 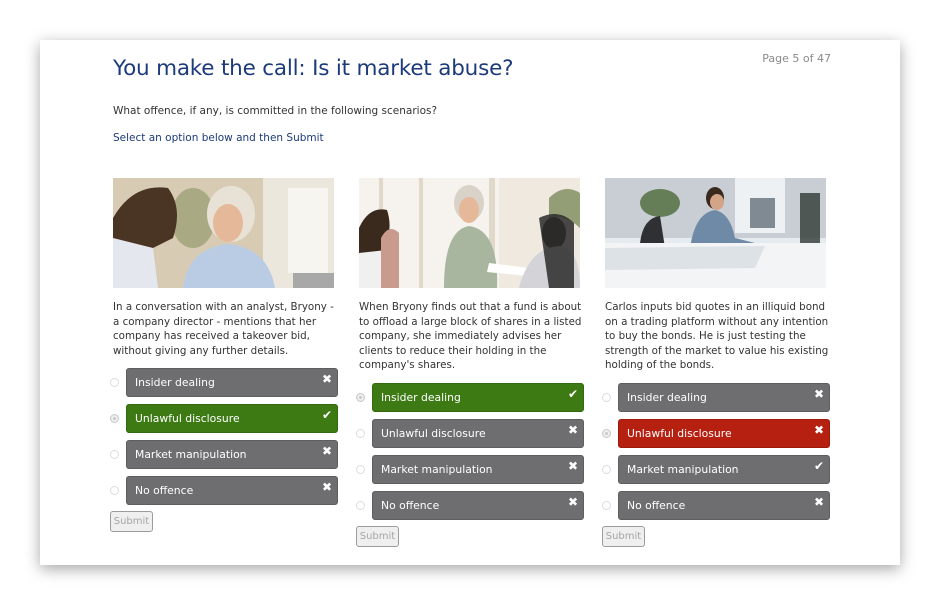 I want to click on instruction-text: Select an option below and then Submit, so click(x=218, y=138).